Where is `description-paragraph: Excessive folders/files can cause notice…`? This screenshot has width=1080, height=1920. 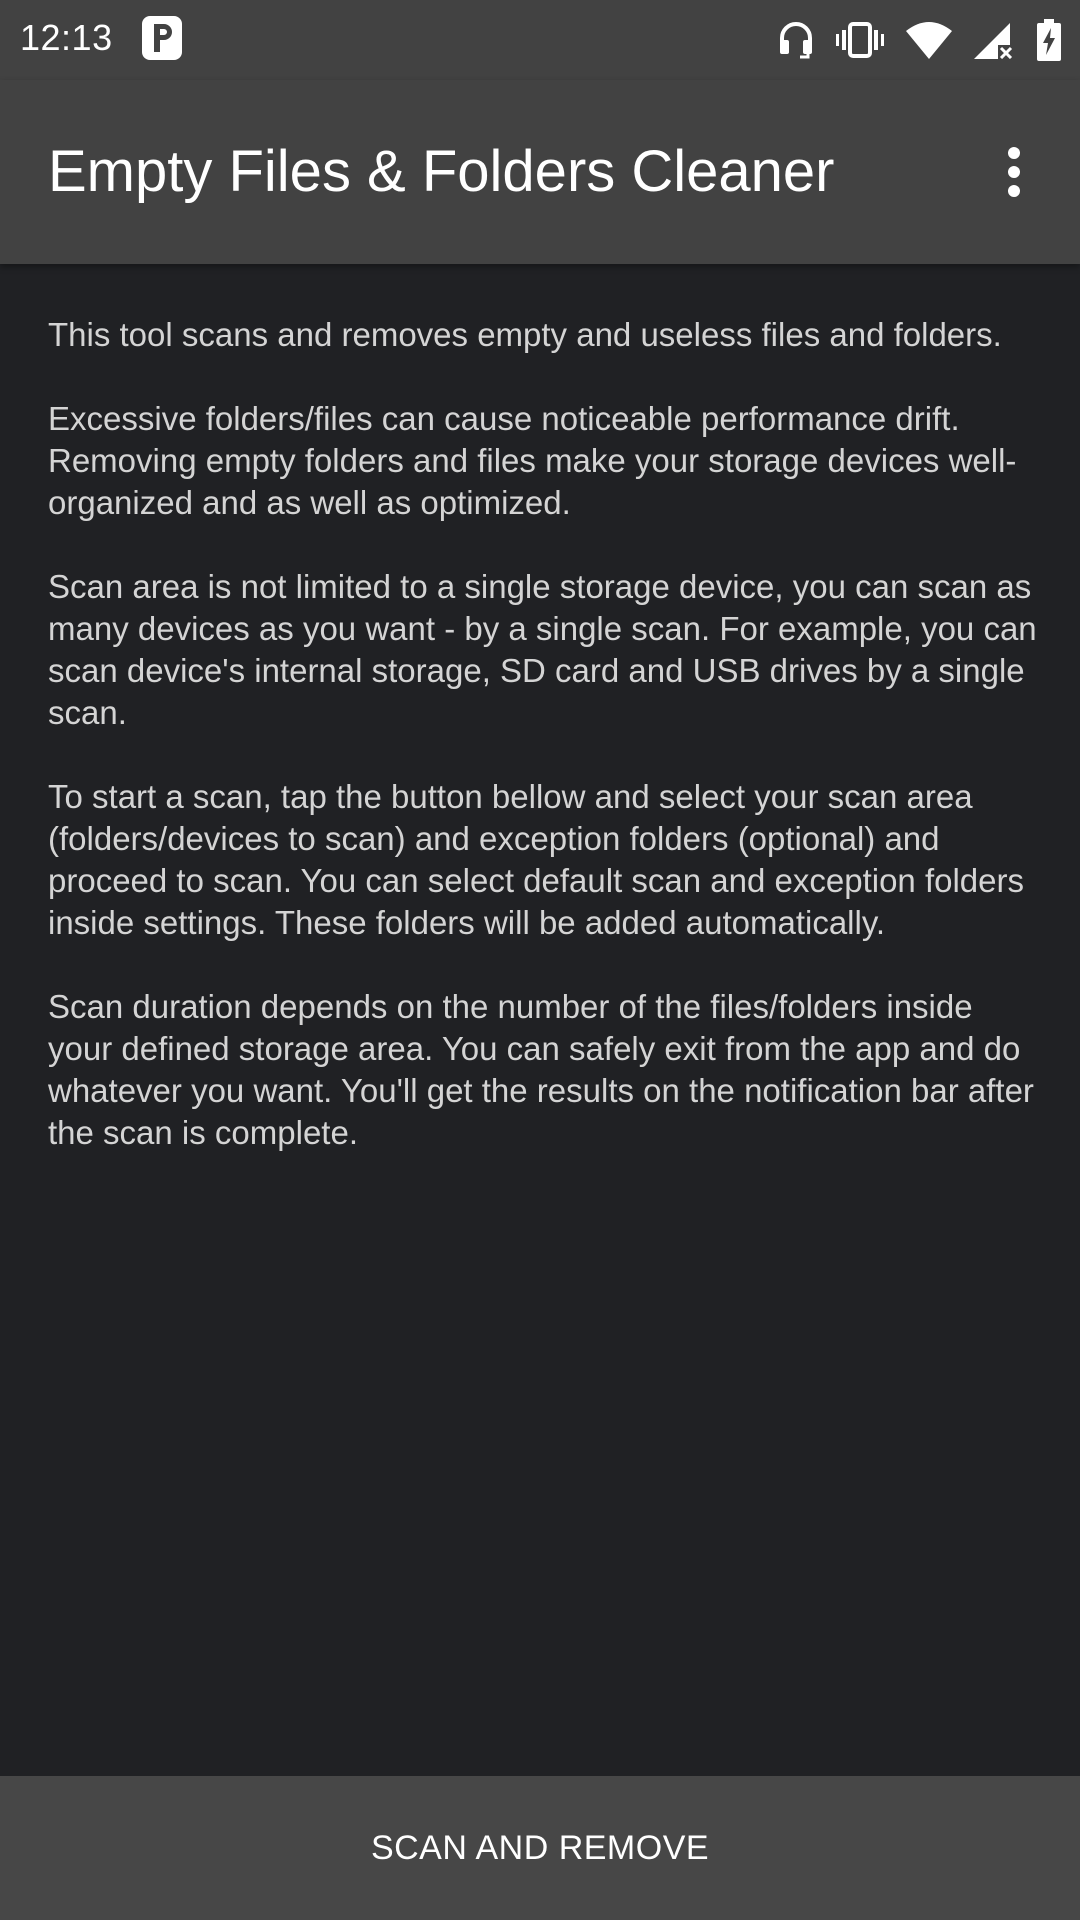 description-paragraph: Excessive folders/files can cause notice… is located at coordinates (532, 460).